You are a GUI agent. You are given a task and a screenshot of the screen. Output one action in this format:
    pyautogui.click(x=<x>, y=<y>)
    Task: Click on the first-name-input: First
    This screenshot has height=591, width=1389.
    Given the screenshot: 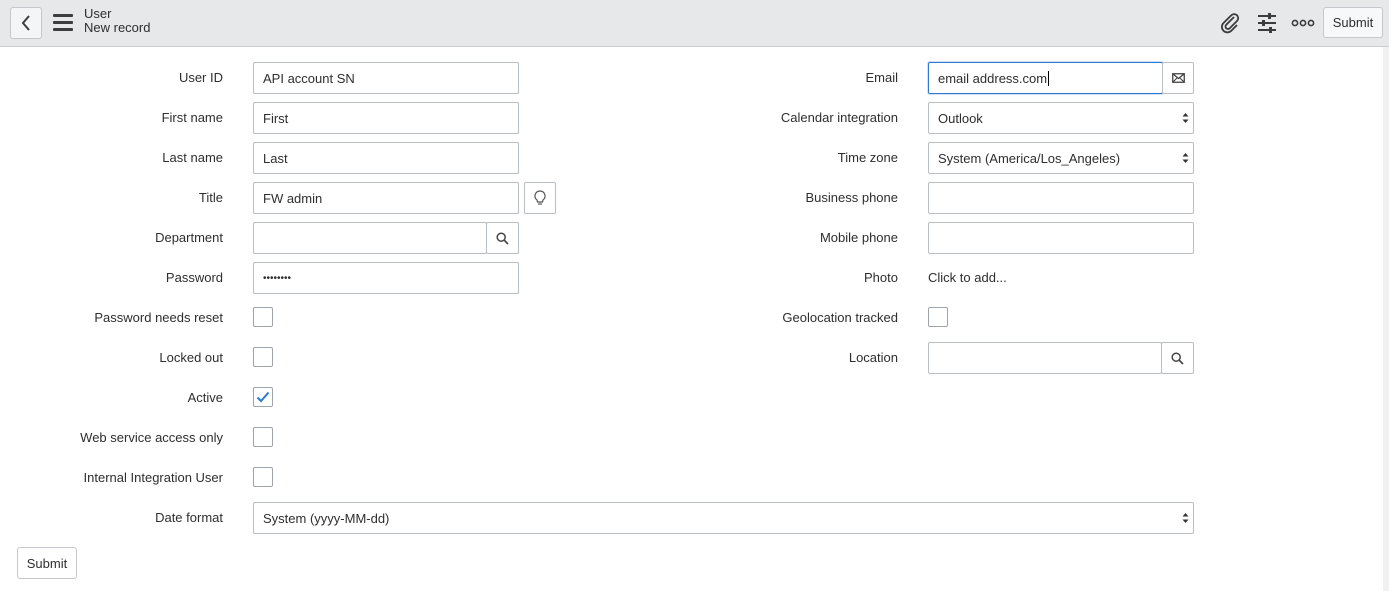 What is the action you would take?
    pyautogui.click(x=386, y=118)
    